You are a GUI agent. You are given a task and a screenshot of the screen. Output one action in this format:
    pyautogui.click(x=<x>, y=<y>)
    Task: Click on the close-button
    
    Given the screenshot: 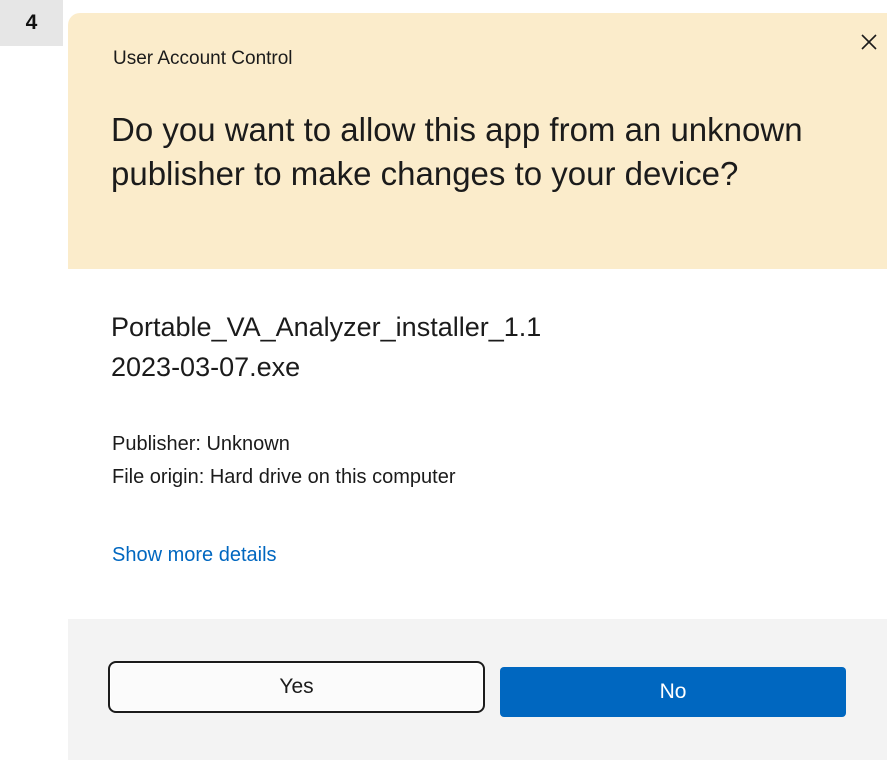 What is the action you would take?
    pyautogui.click(x=869, y=42)
    